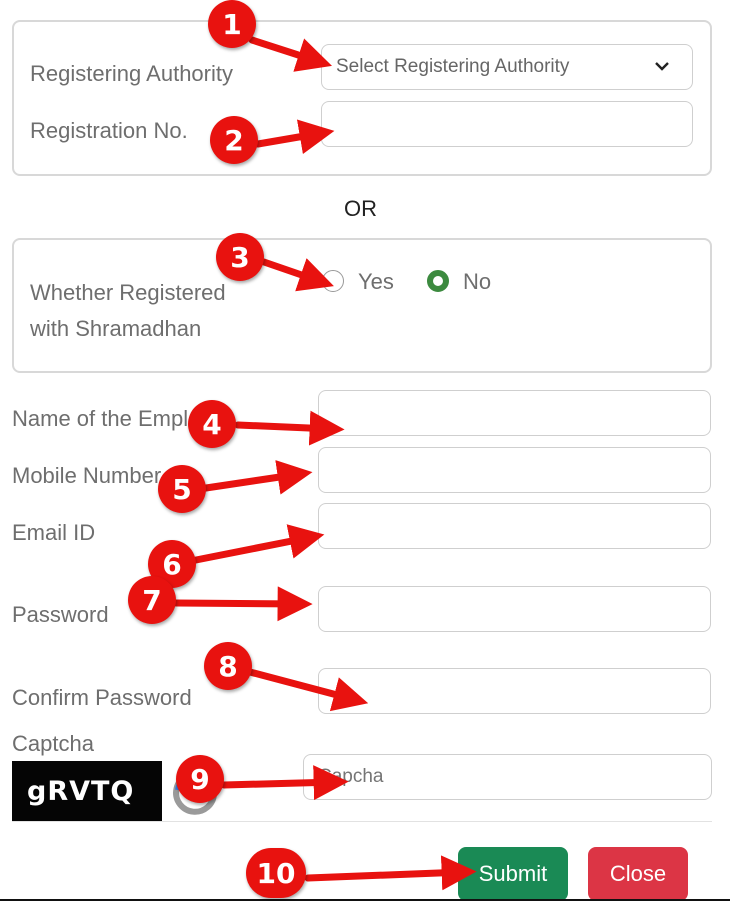 This screenshot has height=901, width=730. I want to click on annotation-badge-5: 5, so click(182, 489).